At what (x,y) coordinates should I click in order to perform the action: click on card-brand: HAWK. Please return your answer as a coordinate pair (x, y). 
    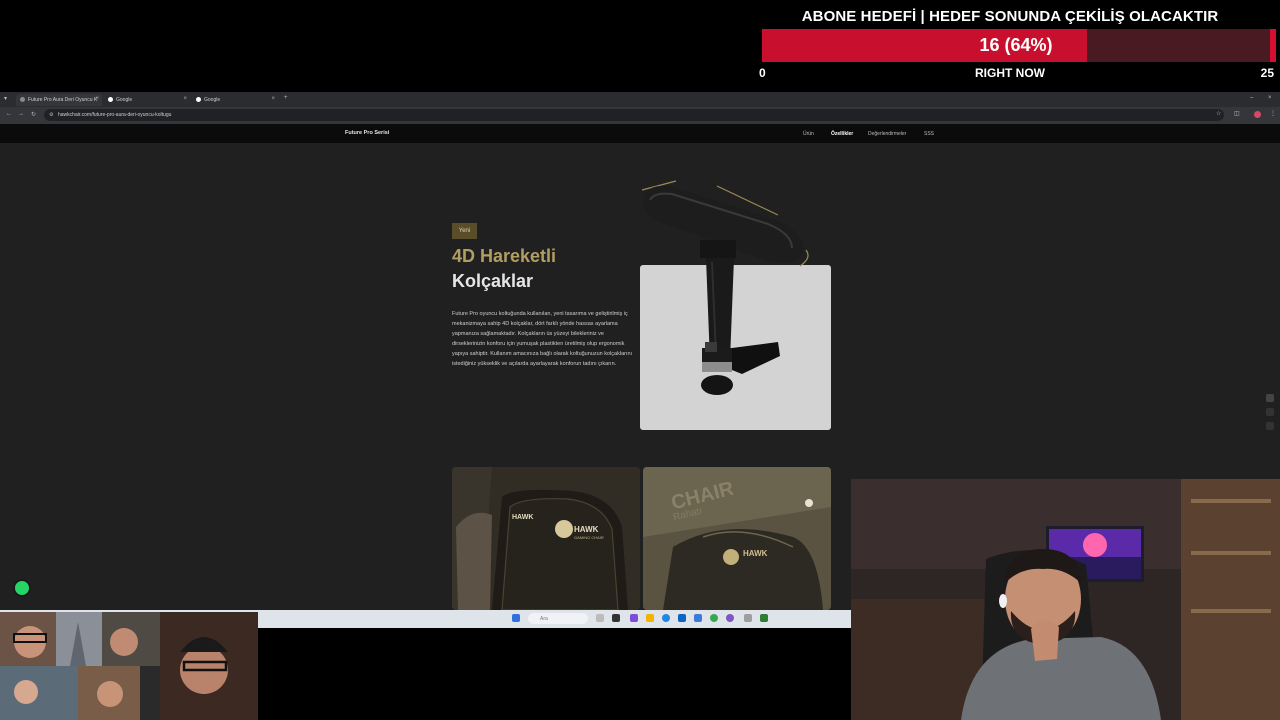
    Looking at the image, I should click on (523, 517).